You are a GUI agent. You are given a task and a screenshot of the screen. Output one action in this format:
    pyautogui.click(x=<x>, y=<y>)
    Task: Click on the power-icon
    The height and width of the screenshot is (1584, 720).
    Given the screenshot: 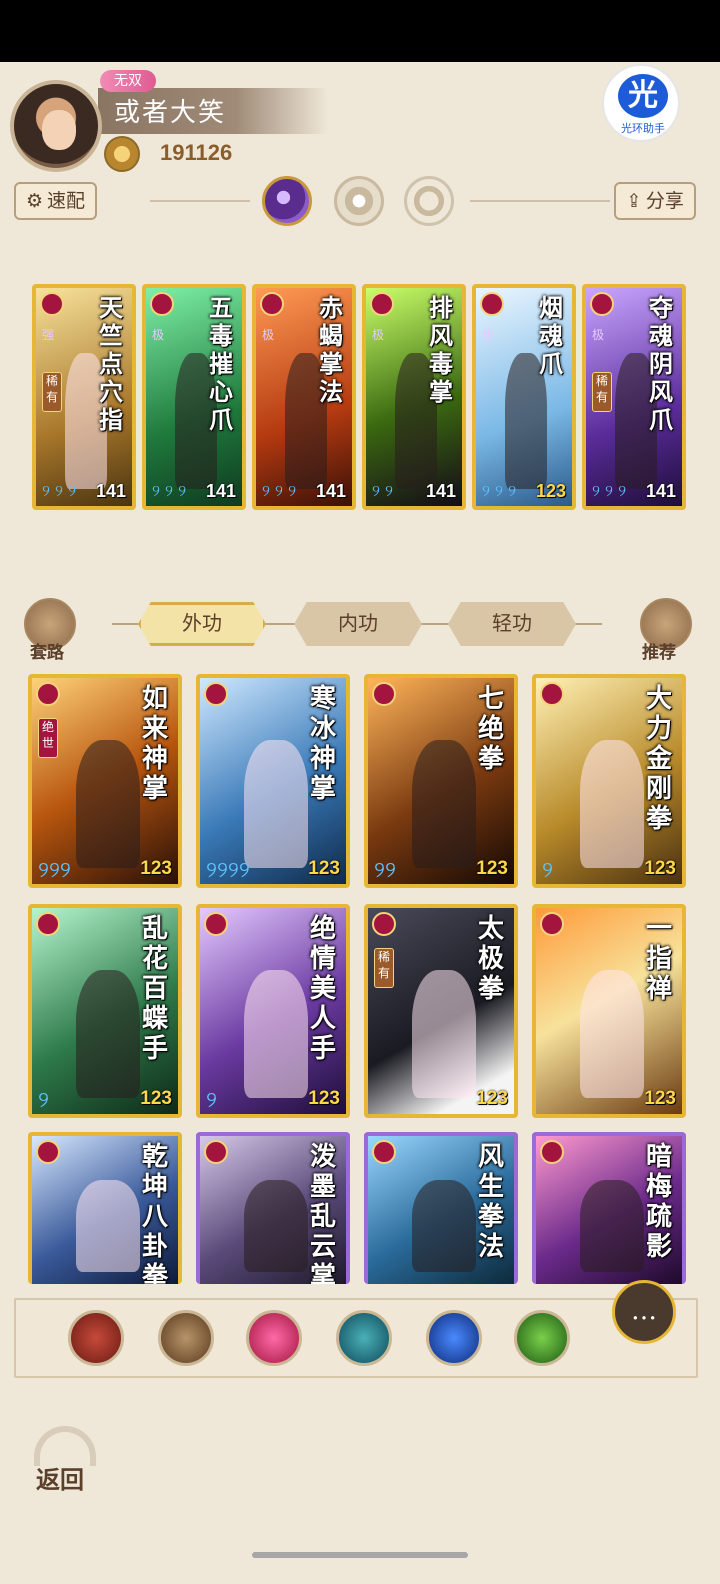 What is the action you would take?
    pyautogui.click(x=122, y=154)
    